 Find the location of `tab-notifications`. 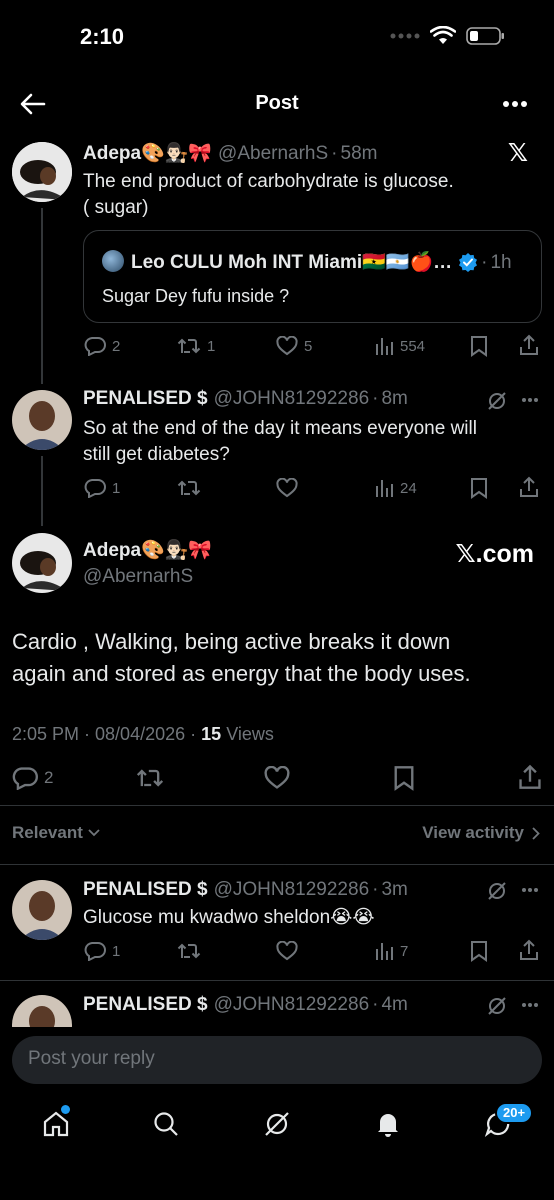

tab-notifications is located at coordinates (388, 1126).